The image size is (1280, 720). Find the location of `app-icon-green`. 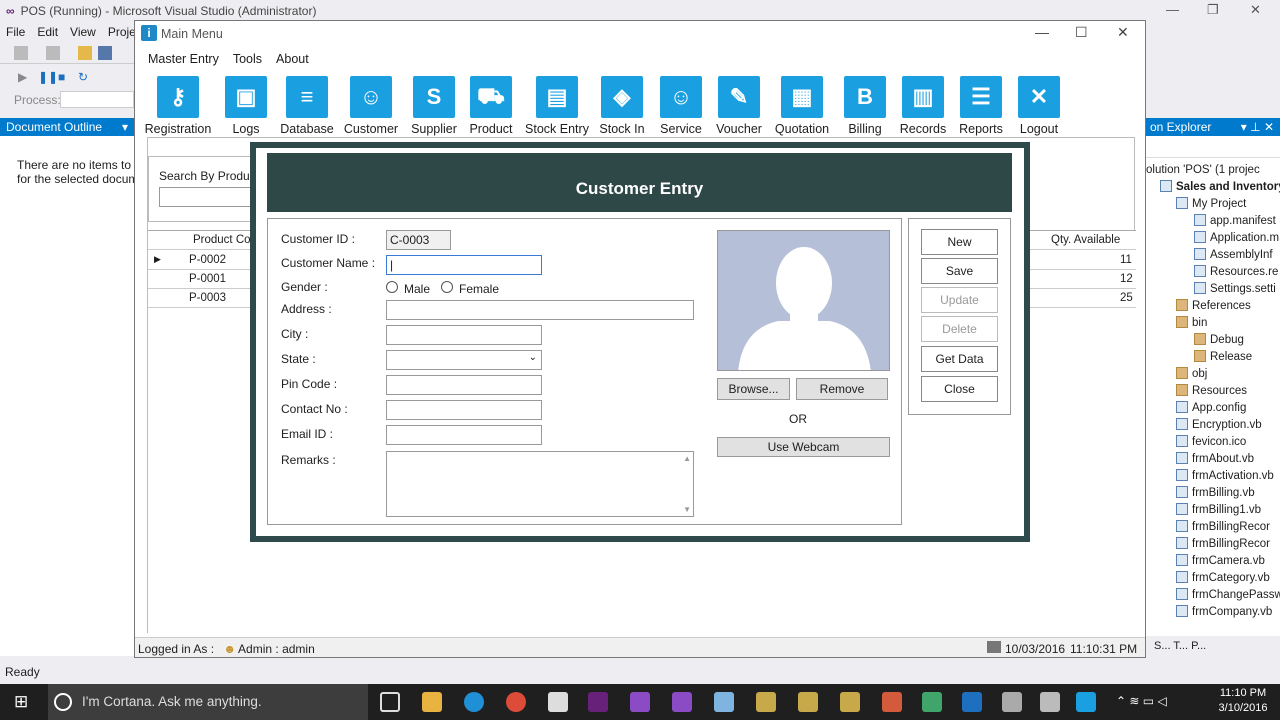

app-icon-green is located at coordinates (932, 702).